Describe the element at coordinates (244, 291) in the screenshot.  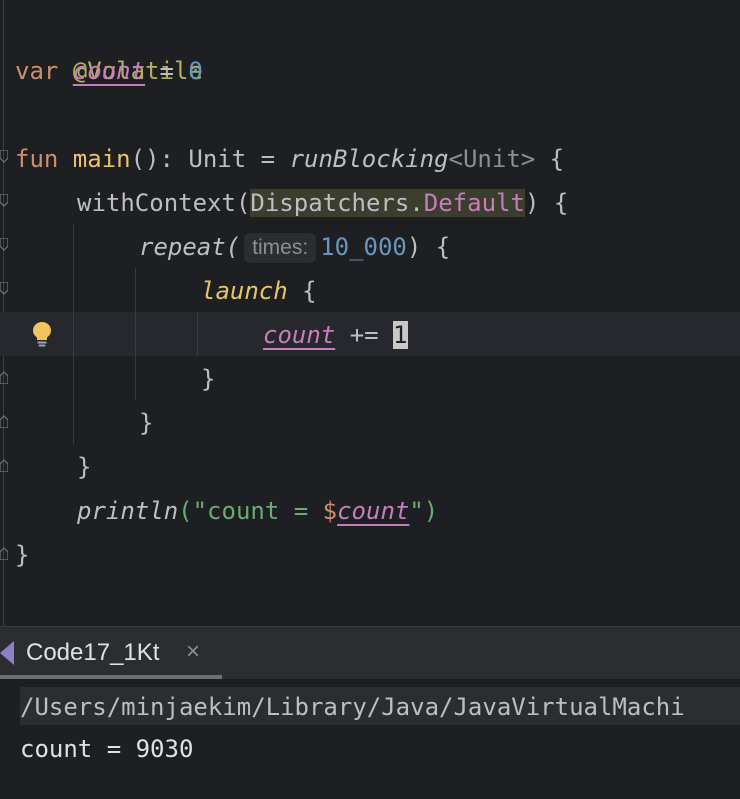
I see `call-token: launch` at that location.